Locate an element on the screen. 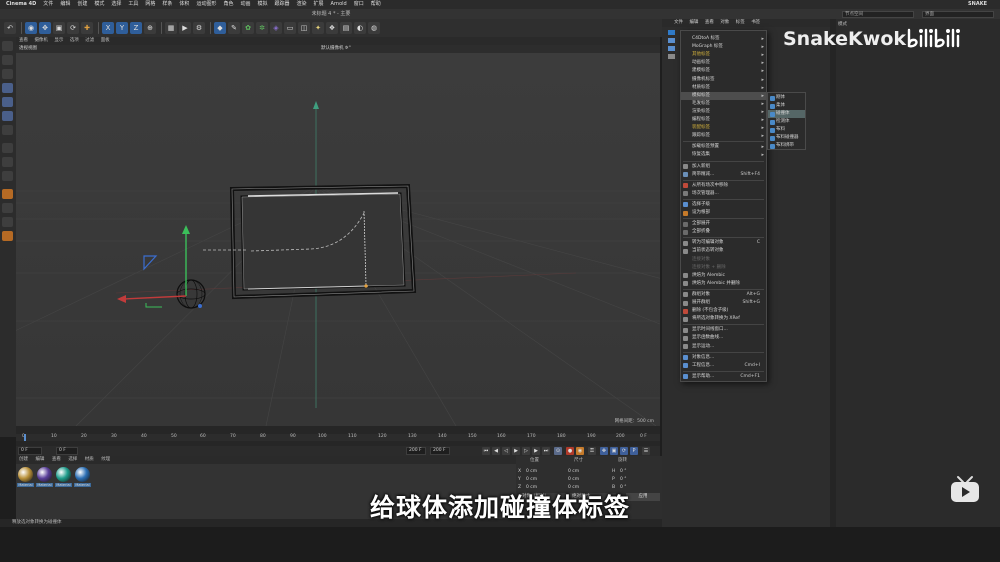  material-menu-item: 材质 is located at coordinates (89, 459).